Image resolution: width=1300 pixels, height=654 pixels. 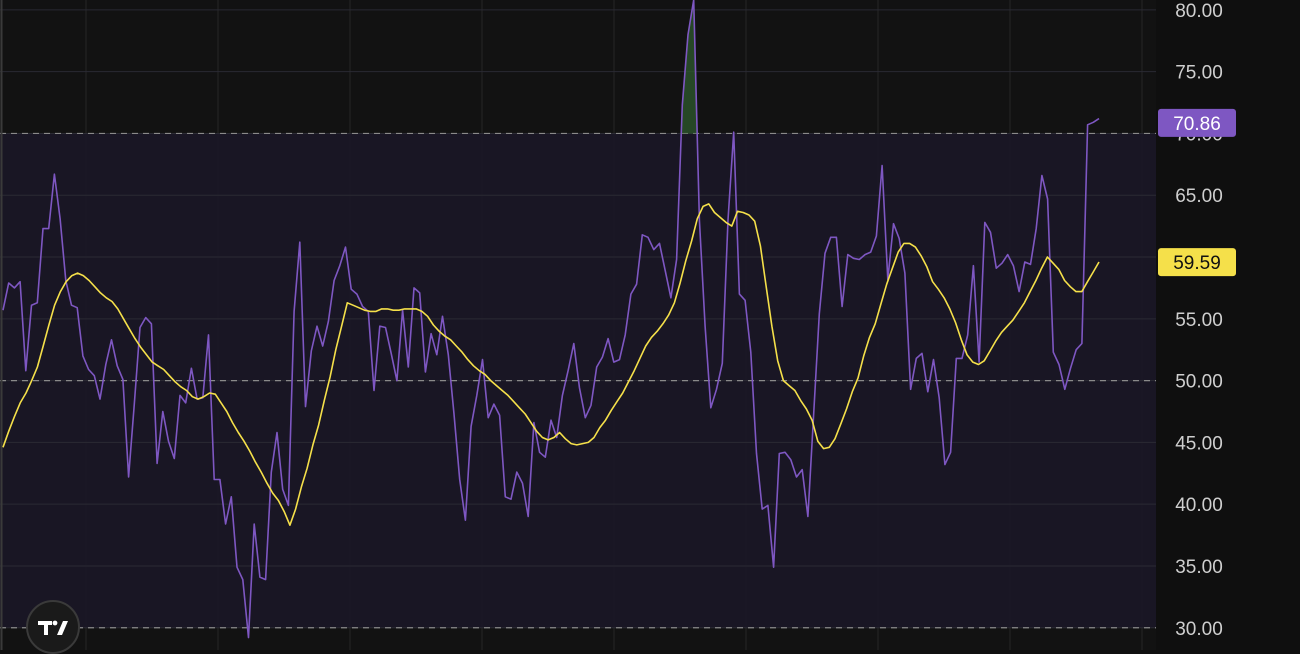 What do you see at coordinates (1199, 382) in the screenshot?
I see `y-tick-label-50.00: 50.00` at bounding box center [1199, 382].